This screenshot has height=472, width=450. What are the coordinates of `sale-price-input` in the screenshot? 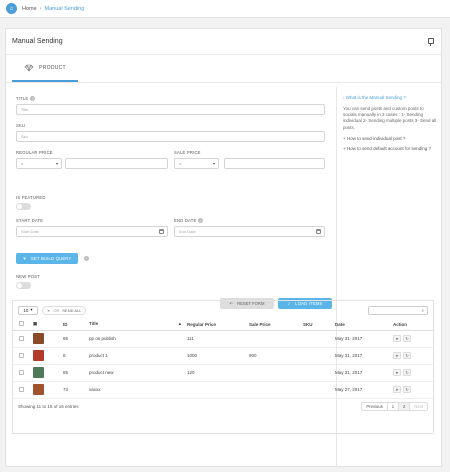 It's located at (274, 163).